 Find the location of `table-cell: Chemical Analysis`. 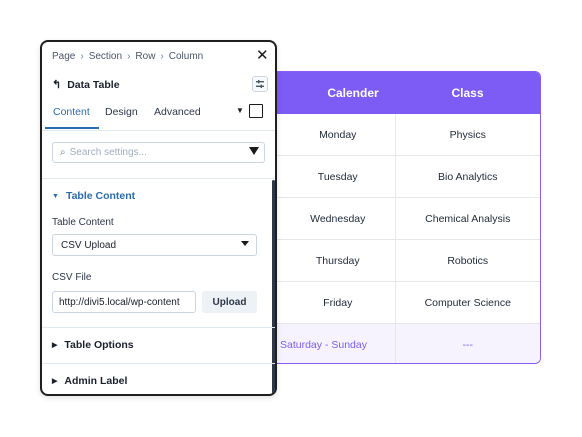

table-cell: Chemical Analysis is located at coordinates (467, 218).